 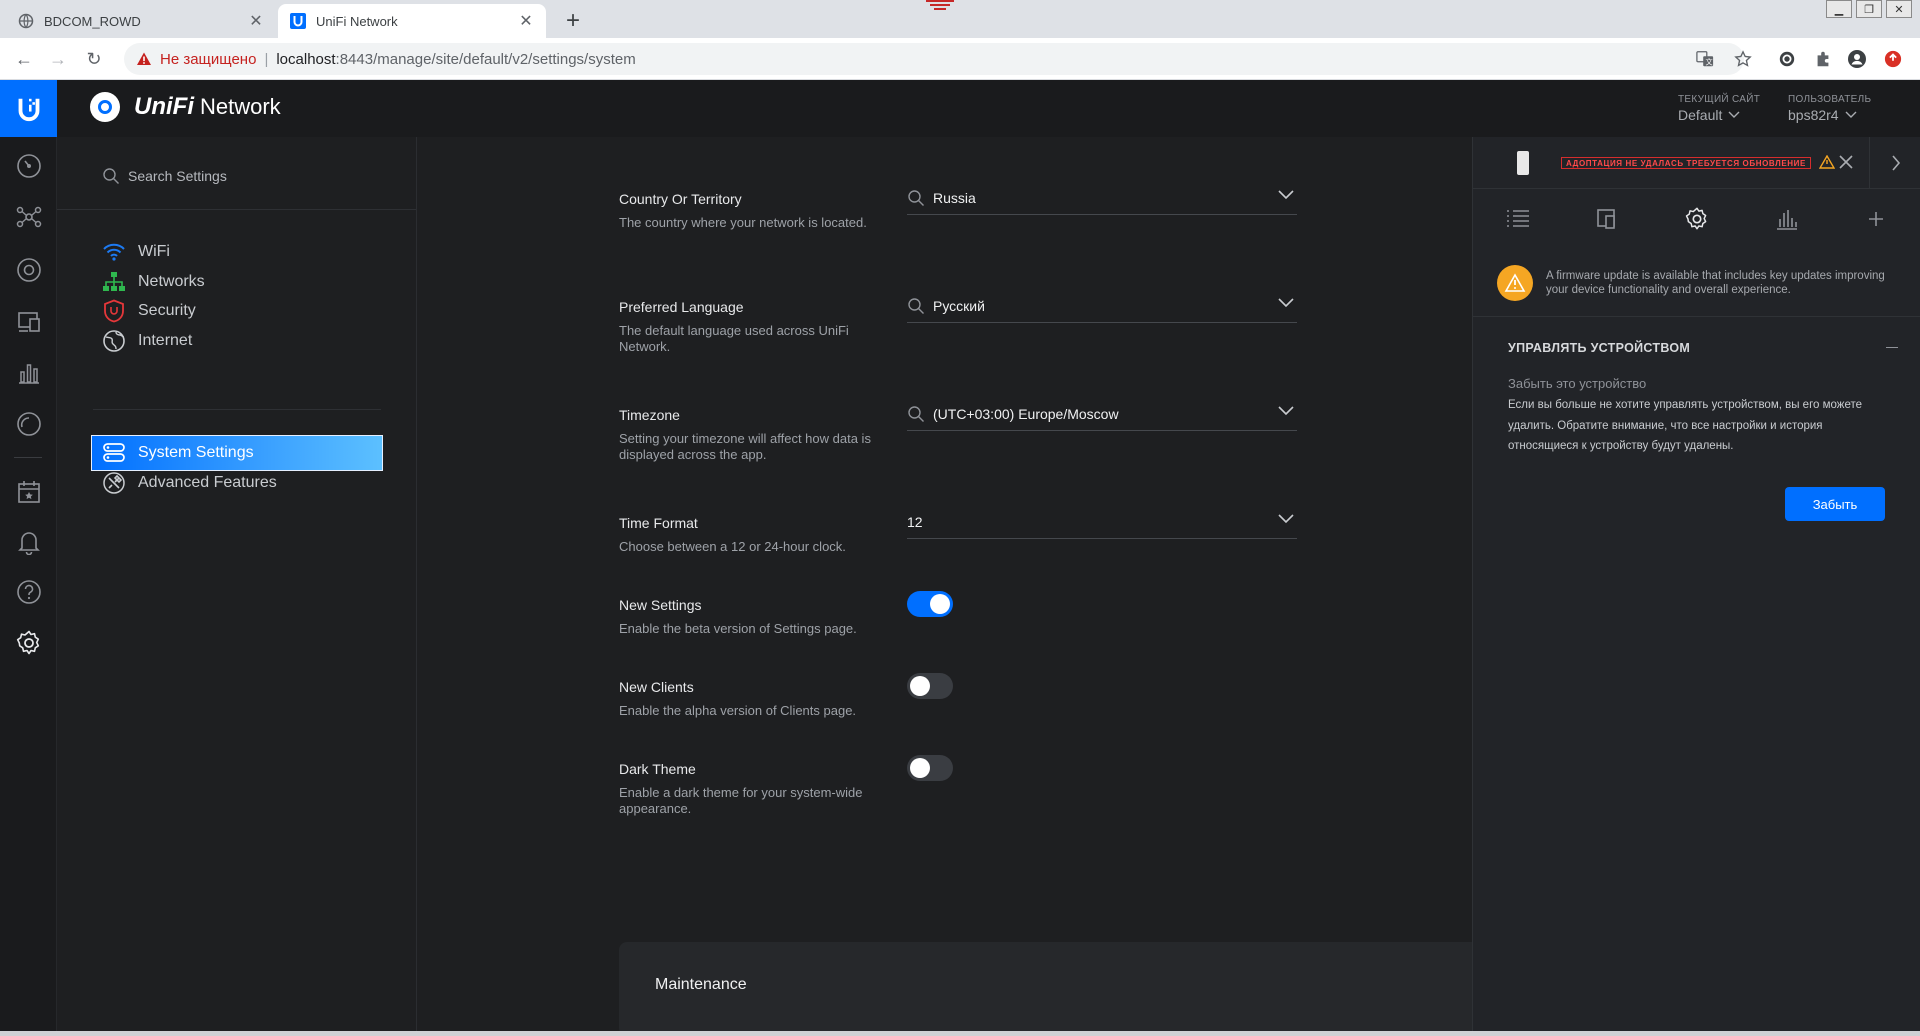 I want to click on statistics-icon, so click(x=29, y=373).